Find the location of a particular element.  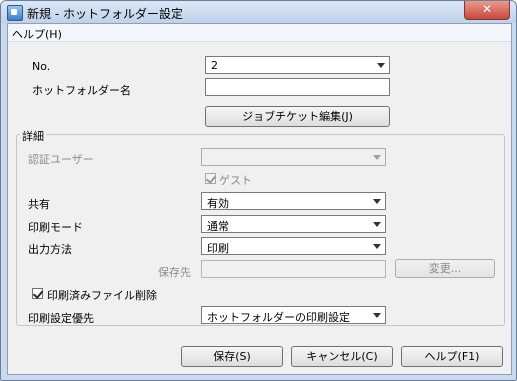

guest-label: ゲスト is located at coordinates (235, 180).